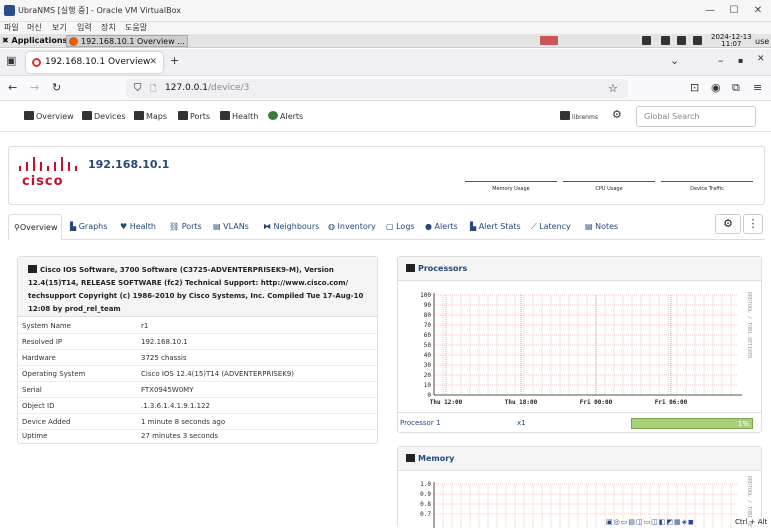  I want to click on tab-inventory: ◍ Inventory, so click(352, 226).